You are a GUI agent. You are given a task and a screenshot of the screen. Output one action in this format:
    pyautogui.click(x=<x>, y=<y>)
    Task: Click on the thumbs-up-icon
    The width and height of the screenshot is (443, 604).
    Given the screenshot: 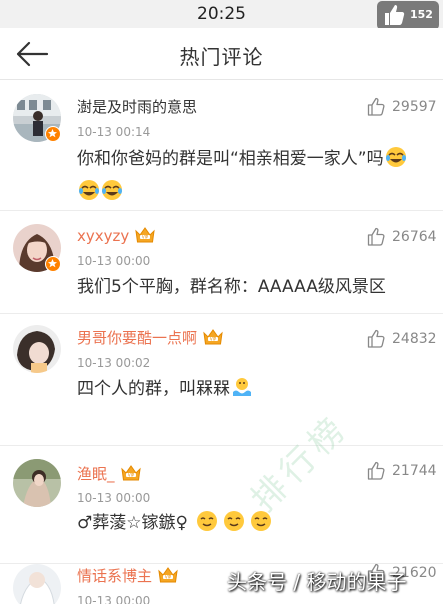 What is the action you would take?
    pyautogui.click(x=395, y=15)
    